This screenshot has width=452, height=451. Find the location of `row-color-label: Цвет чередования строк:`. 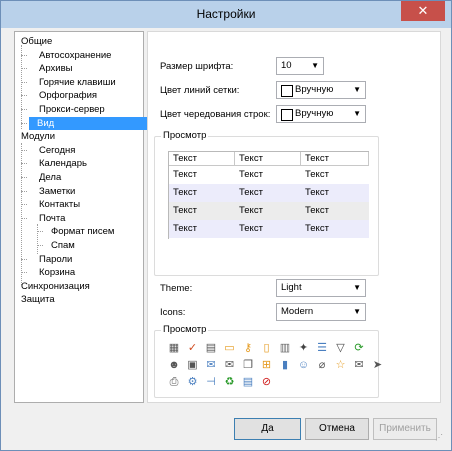

row-color-label: Цвет чередования строк: is located at coordinates (215, 114).